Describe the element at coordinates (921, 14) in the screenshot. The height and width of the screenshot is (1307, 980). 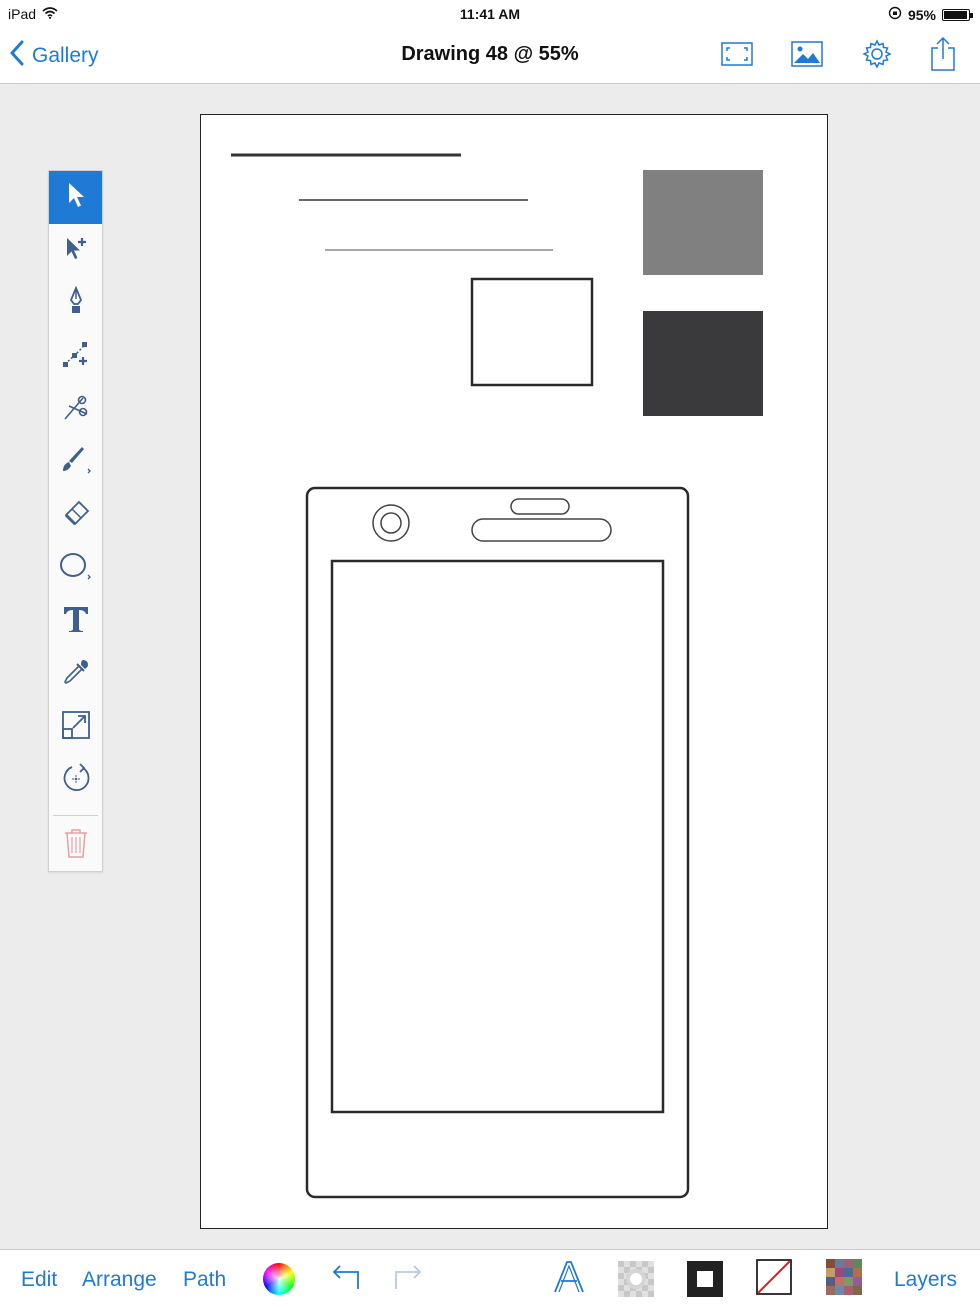
I see `battery-percent: 95%` at that location.